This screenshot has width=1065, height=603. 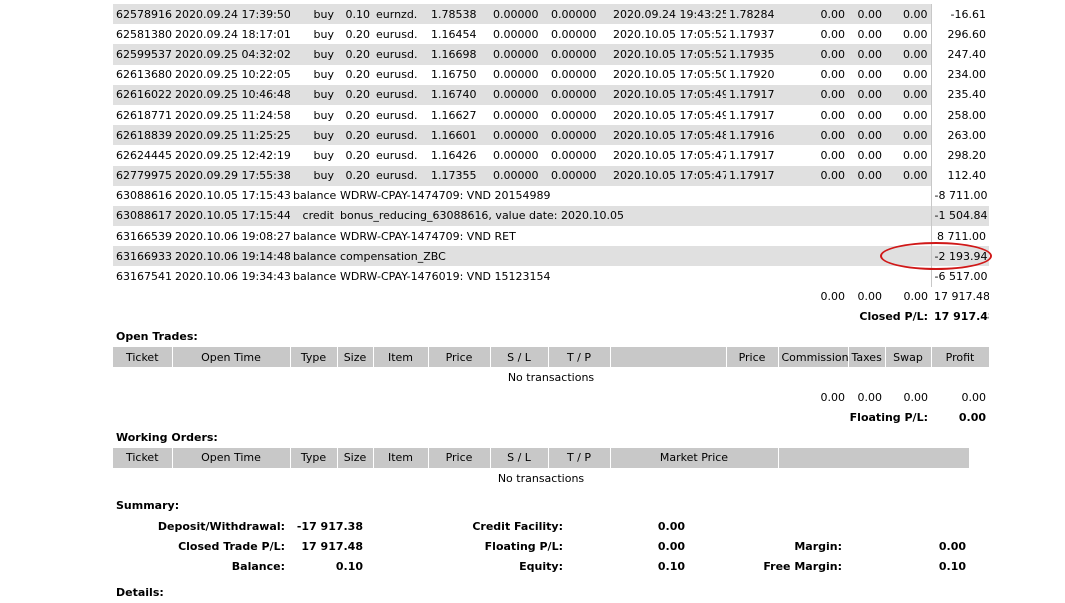 What do you see at coordinates (870, 297) in the screenshot?
I see `total-taxes: 0.00` at bounding box center [870, 297].